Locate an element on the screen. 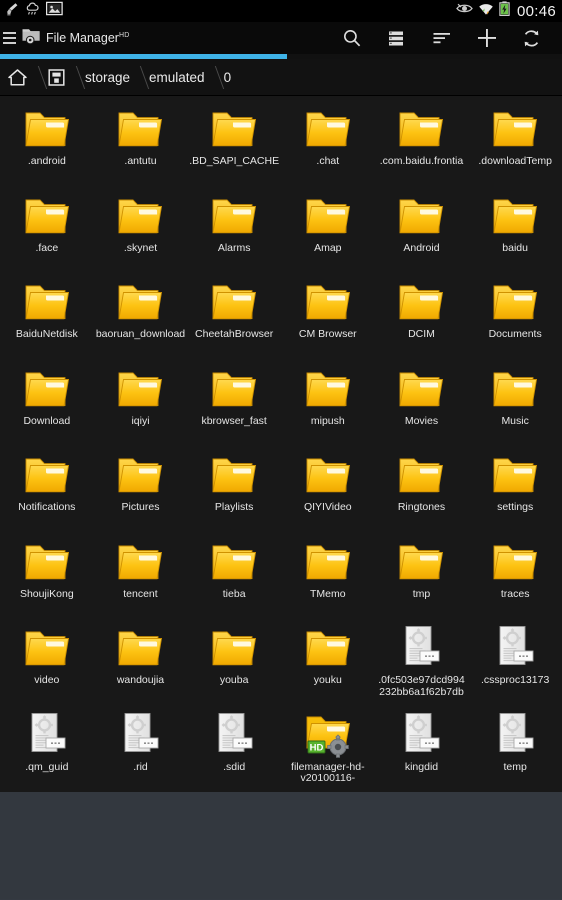  folder-item: .chat is located at coordinates (328, 143).